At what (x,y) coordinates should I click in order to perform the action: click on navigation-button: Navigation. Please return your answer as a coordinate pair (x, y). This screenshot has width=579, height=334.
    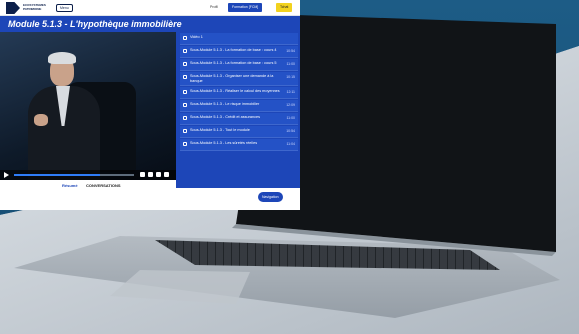
    Looking at the image, I should click on (270, 197).